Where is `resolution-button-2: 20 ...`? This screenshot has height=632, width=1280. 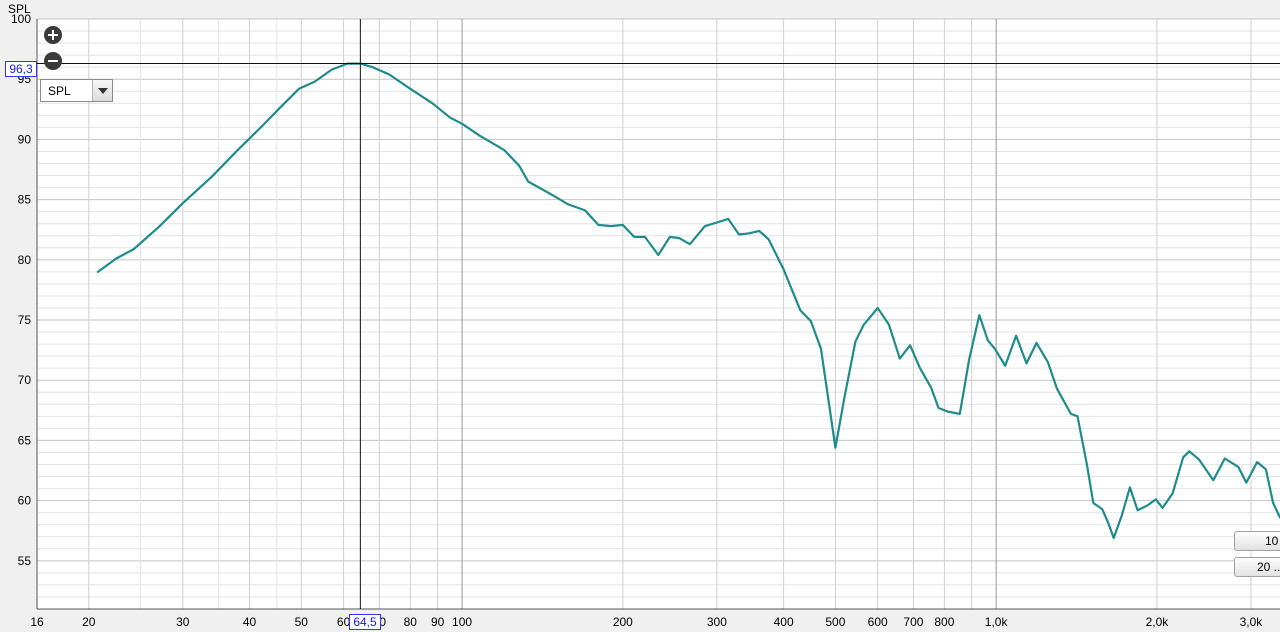 resolution-button-2: 20 ... is located at coordinates (1257, 567).